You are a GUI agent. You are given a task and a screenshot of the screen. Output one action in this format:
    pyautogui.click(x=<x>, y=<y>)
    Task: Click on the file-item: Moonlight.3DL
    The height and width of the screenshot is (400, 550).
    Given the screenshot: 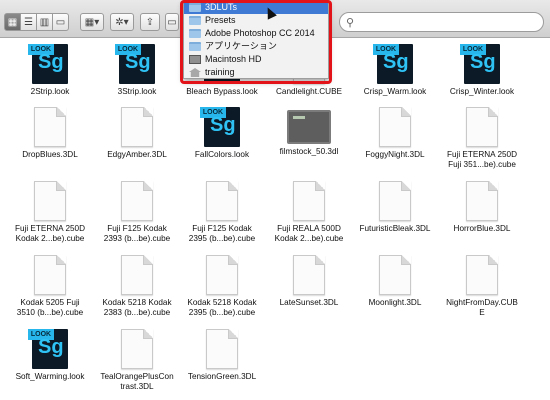 What is the action you would take?
    pyautogui.click(x=395, y=281)
    